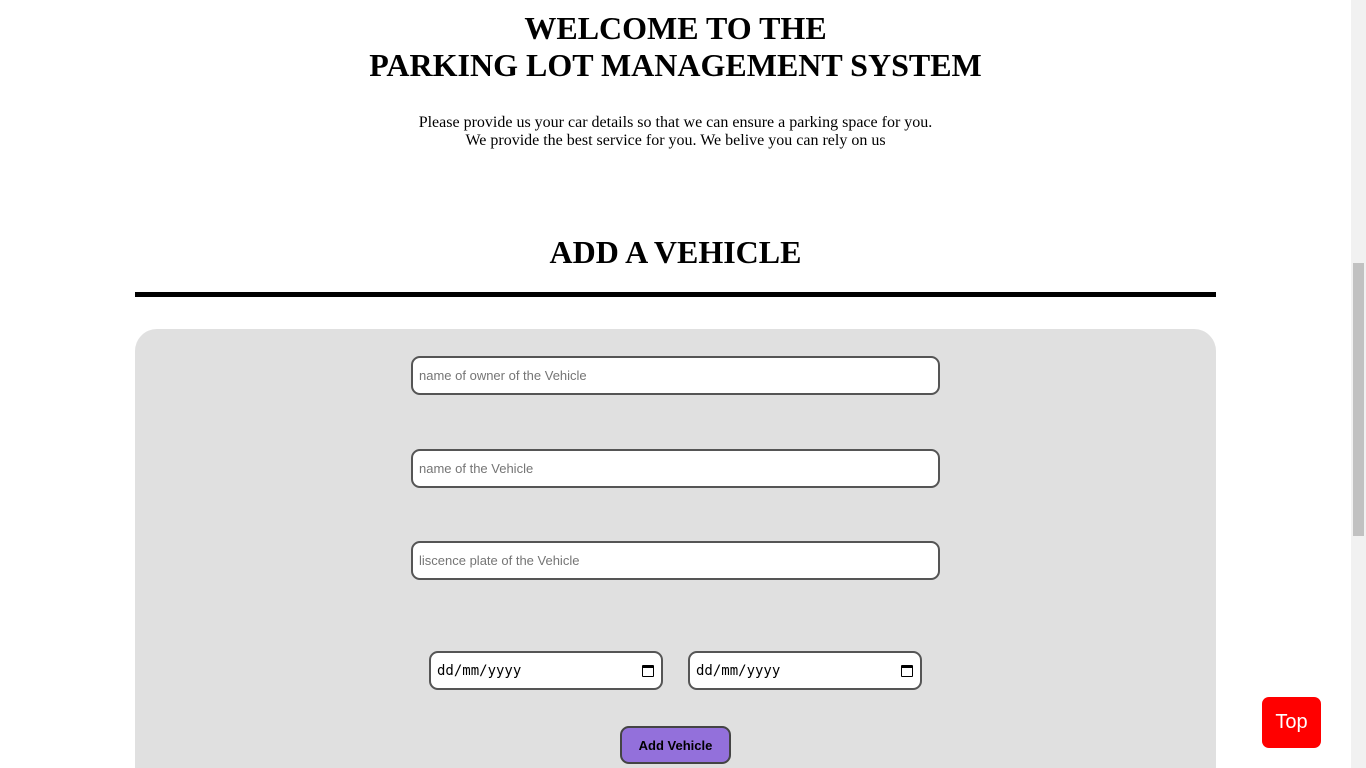 This screenshot has height=768, width=1366. I want to click on section-heading: ADD A VEHICLE, so click(675, 252).